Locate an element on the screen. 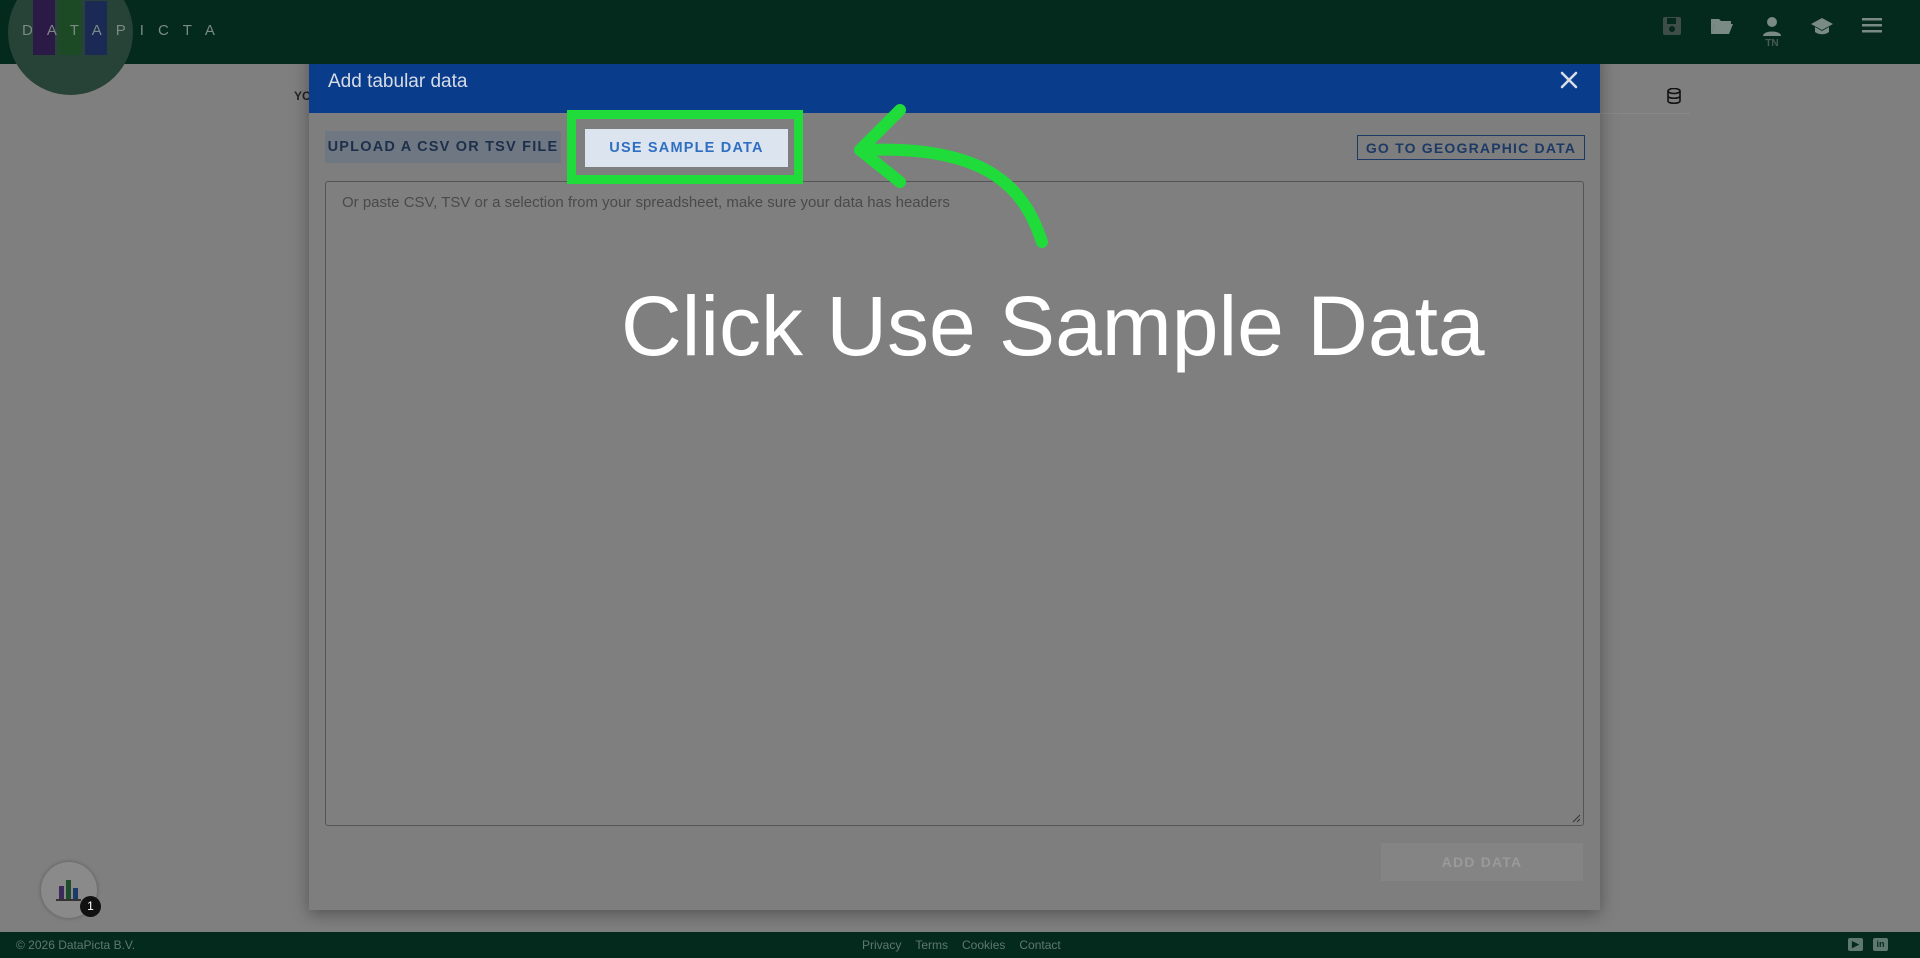  database-icon is located at coordinates (1674, 98).